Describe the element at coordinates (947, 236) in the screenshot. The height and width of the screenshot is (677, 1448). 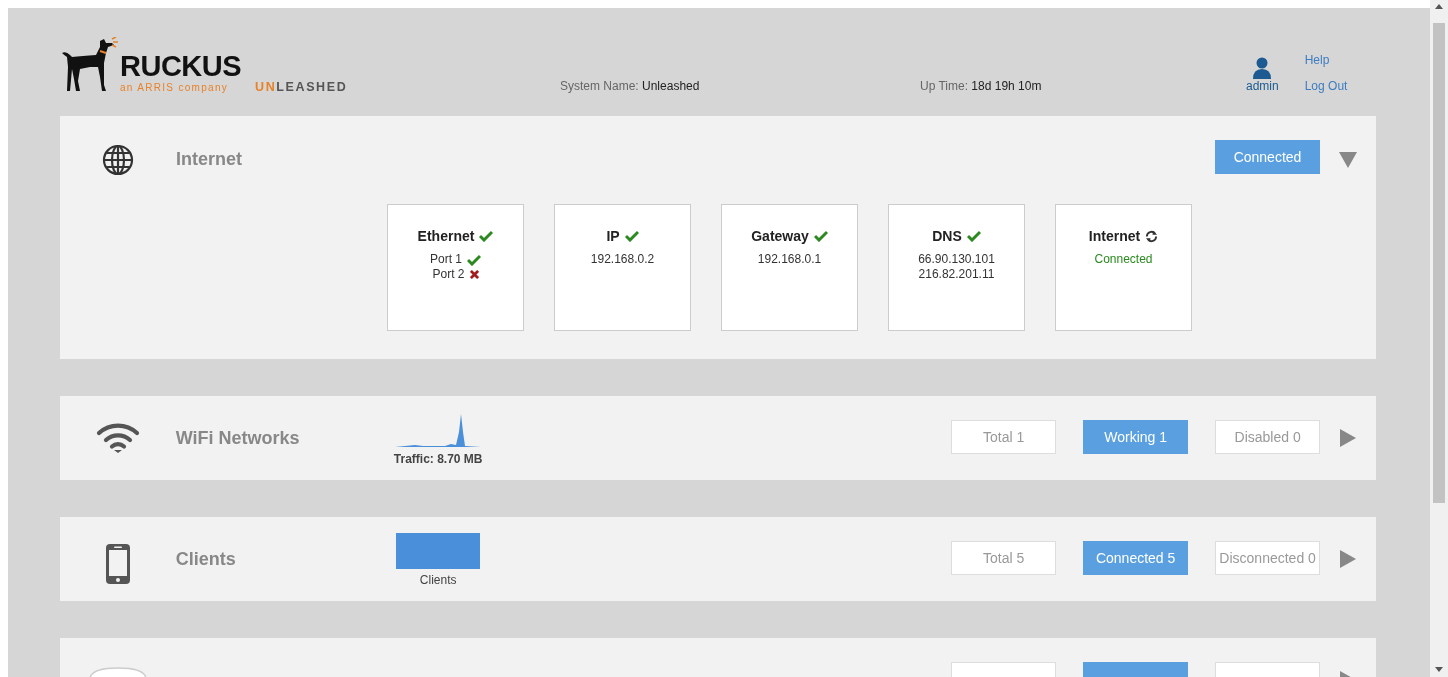
I see `card-title: DNS` at that location.